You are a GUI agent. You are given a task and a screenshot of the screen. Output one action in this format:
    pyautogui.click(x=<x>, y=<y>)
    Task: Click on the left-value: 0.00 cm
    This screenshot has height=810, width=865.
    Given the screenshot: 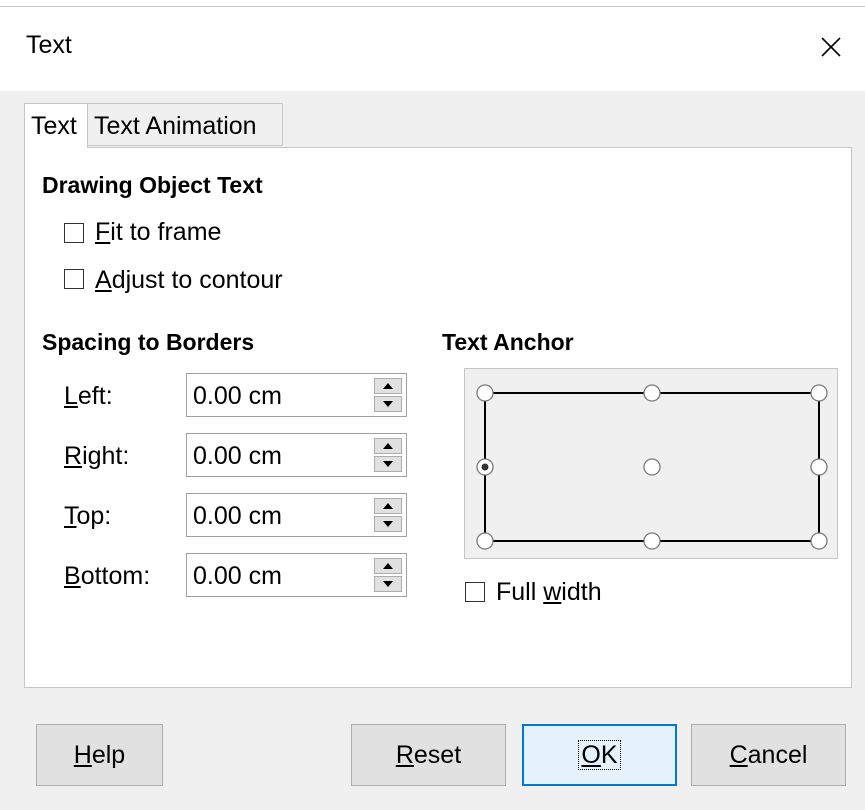 What is the action you would take?
    pyautogui.click(x=237, y=396)
    